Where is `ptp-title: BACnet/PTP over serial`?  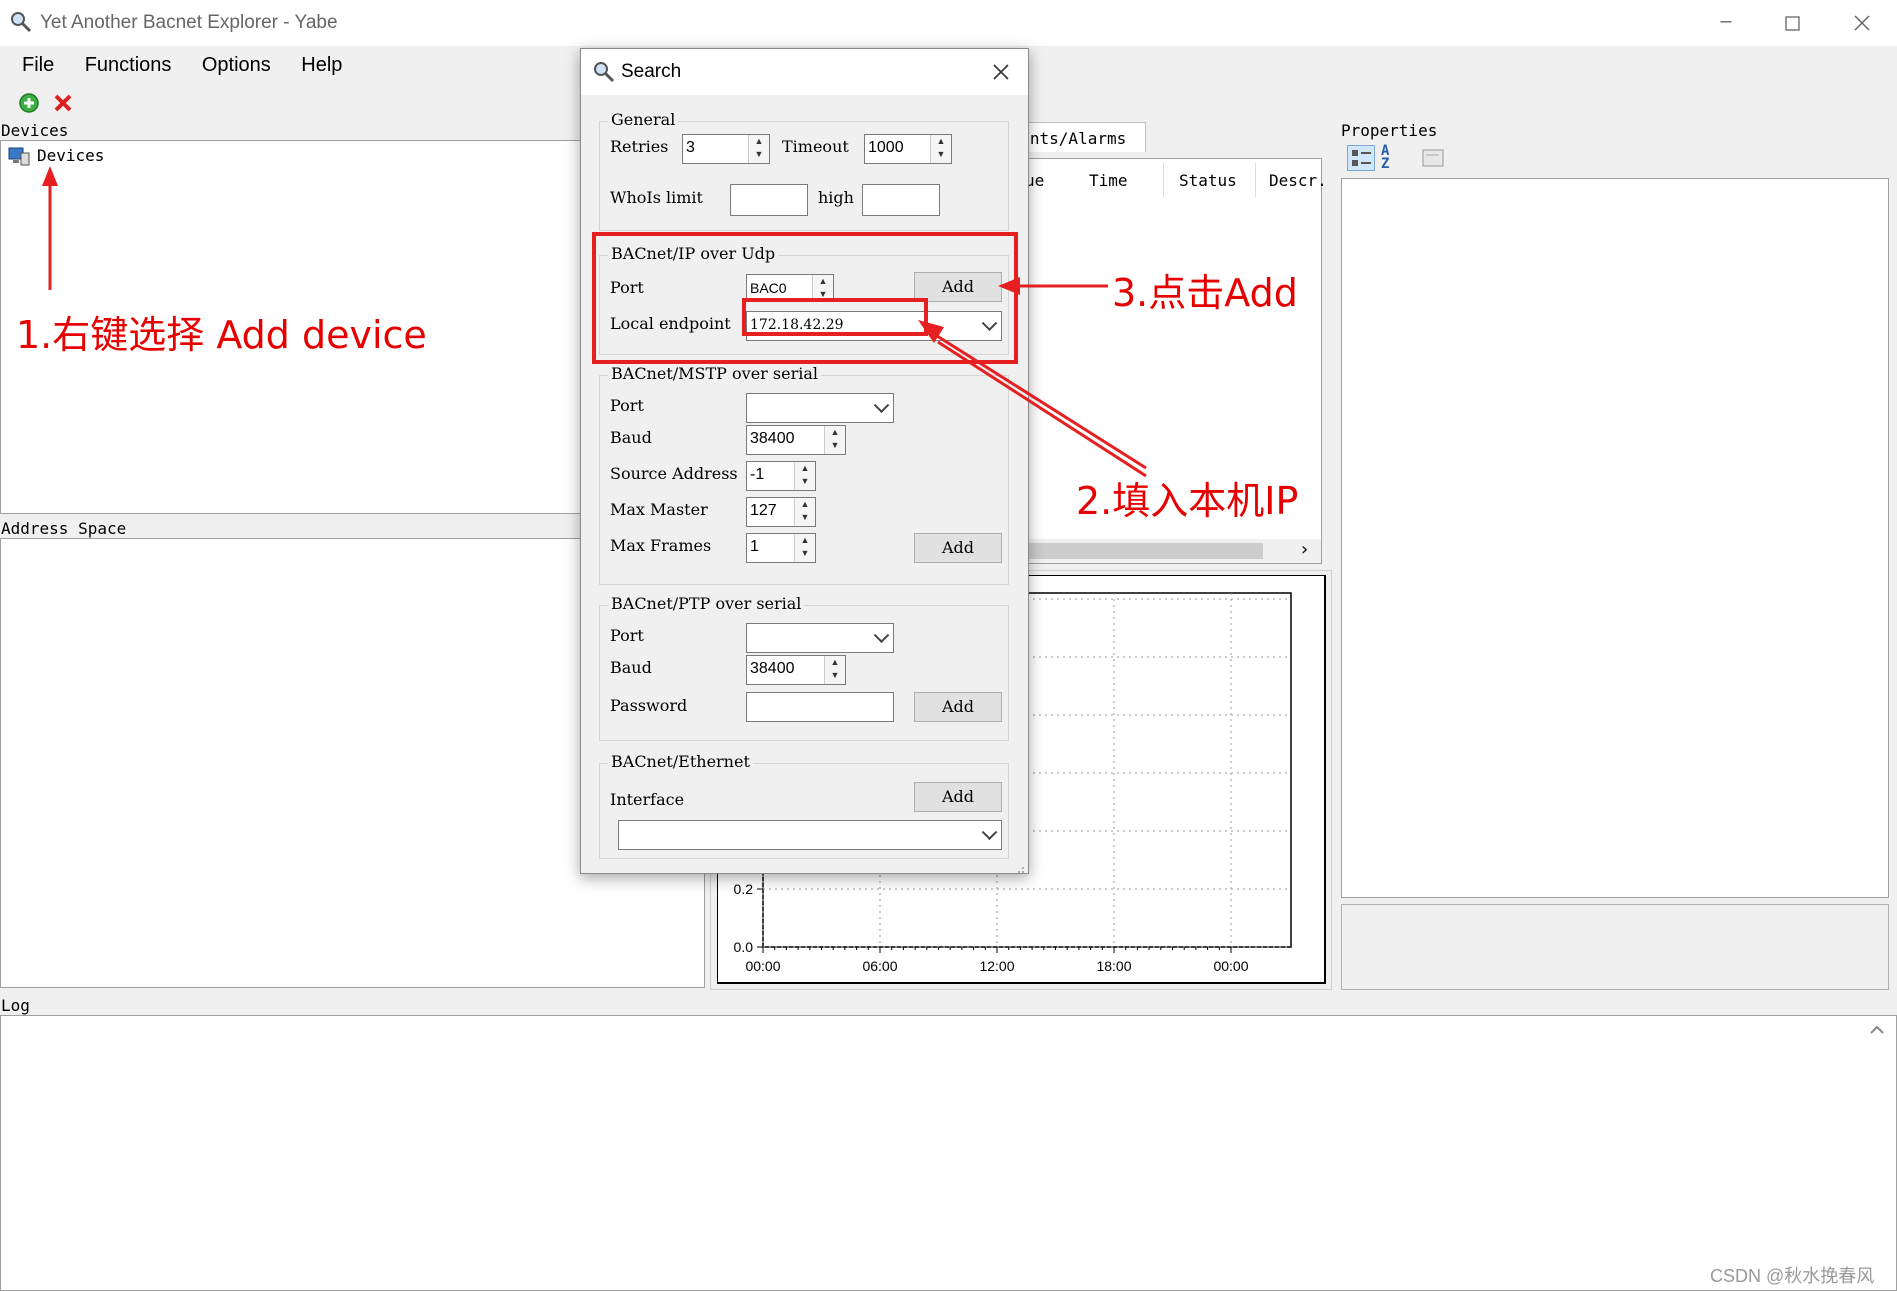
ptp-title: BACnet/PTP over serial is located at coordinates (706, 603).